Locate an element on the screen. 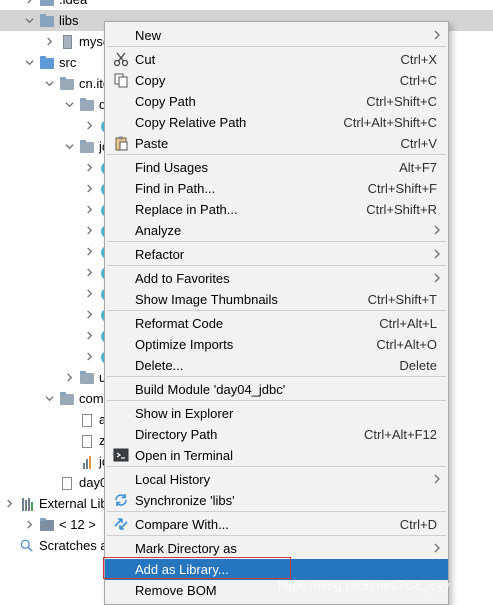 This screenshot has width=493, height=605. menu-item-shortcut: Ctrl+Shift+T is located at coordinates (402, 299).